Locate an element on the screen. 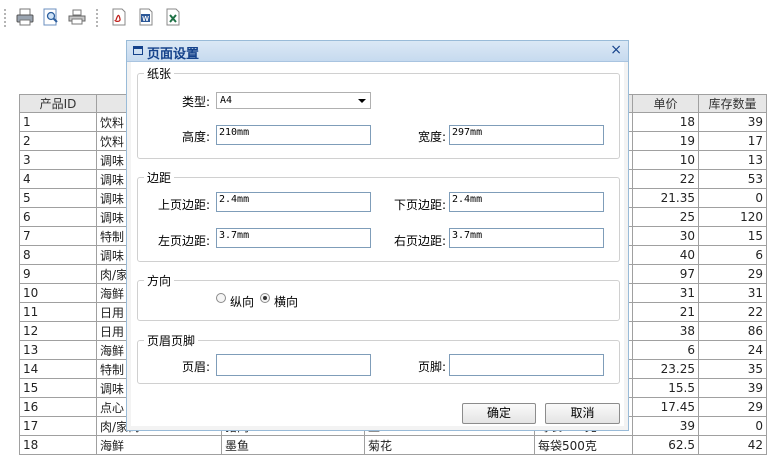 Image resolution: width=770 pixels, height=459 pixels. table-cell: 菊花 is located at coordinates (449, 445).